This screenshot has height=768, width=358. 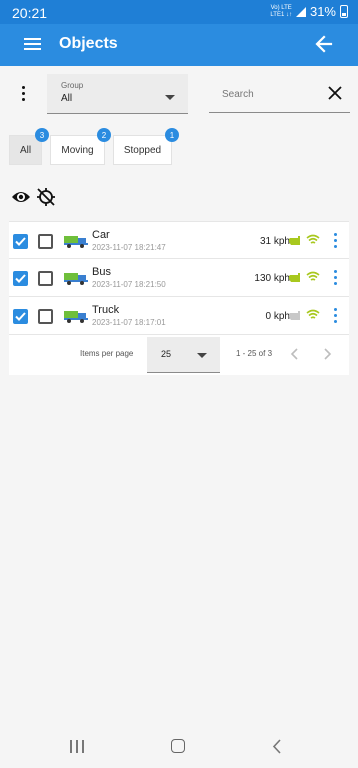 I want to click on location-disabled-icon, so click(x=46, y=197).